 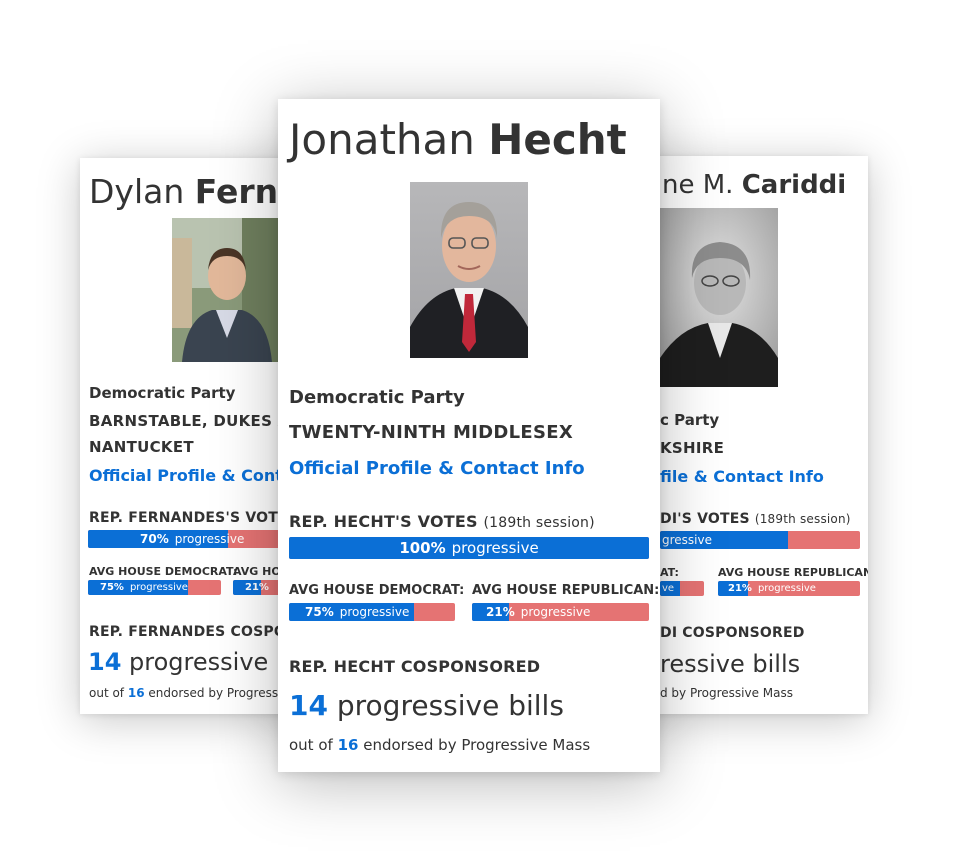 I want to click on votes-progress-bar: gressive, so click(x=760, y=540).